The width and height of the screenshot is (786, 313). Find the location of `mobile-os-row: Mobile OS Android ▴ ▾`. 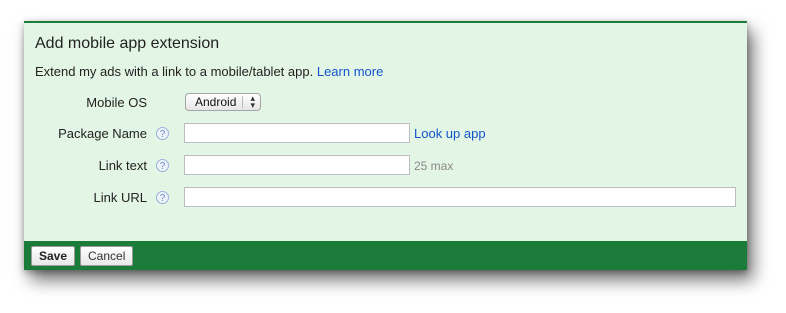

mobile-os-row: Mobile OS Android ▴ ▾ is located at coordinates (385, 104).